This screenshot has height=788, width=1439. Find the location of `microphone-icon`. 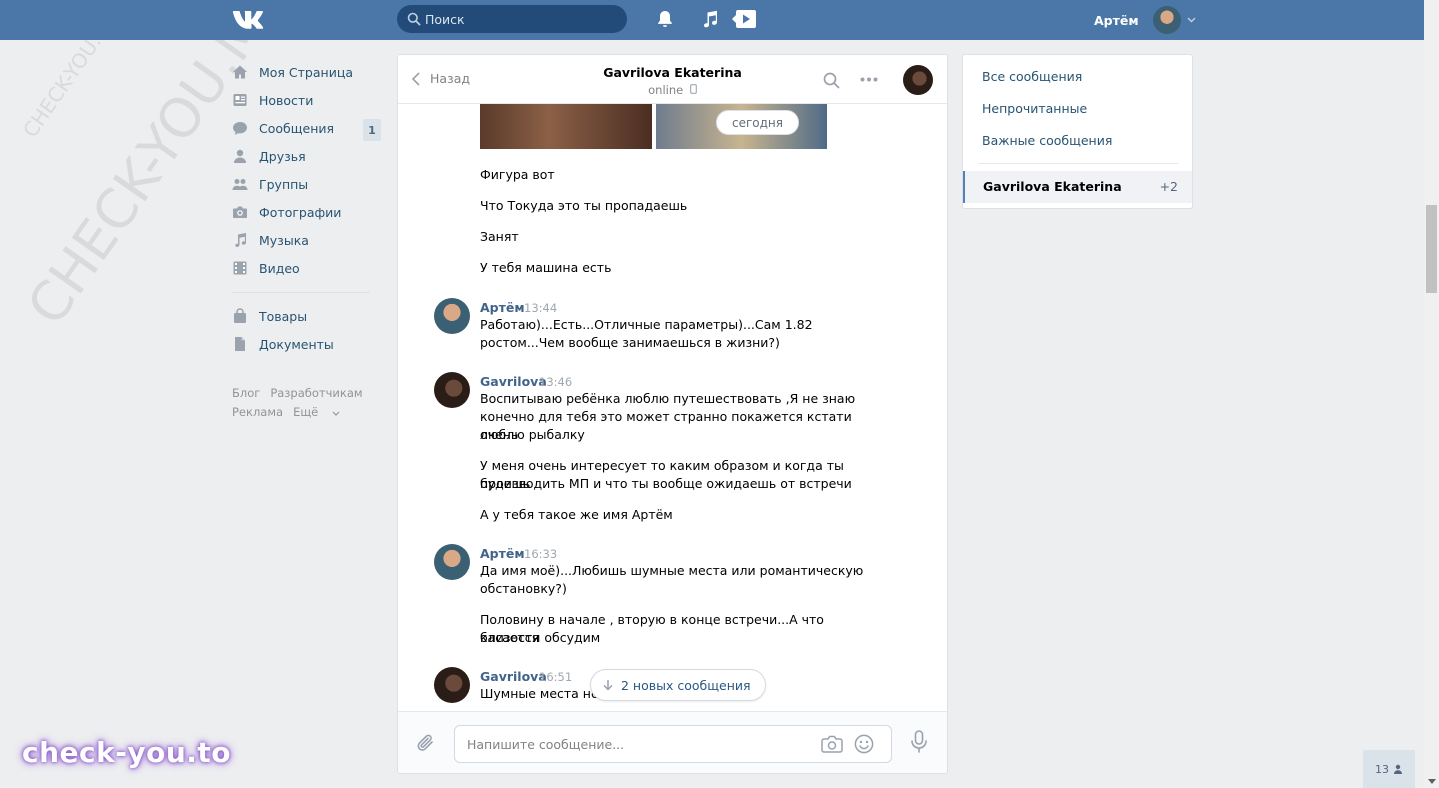

microphone-icon is located at coordinates (919, 742).